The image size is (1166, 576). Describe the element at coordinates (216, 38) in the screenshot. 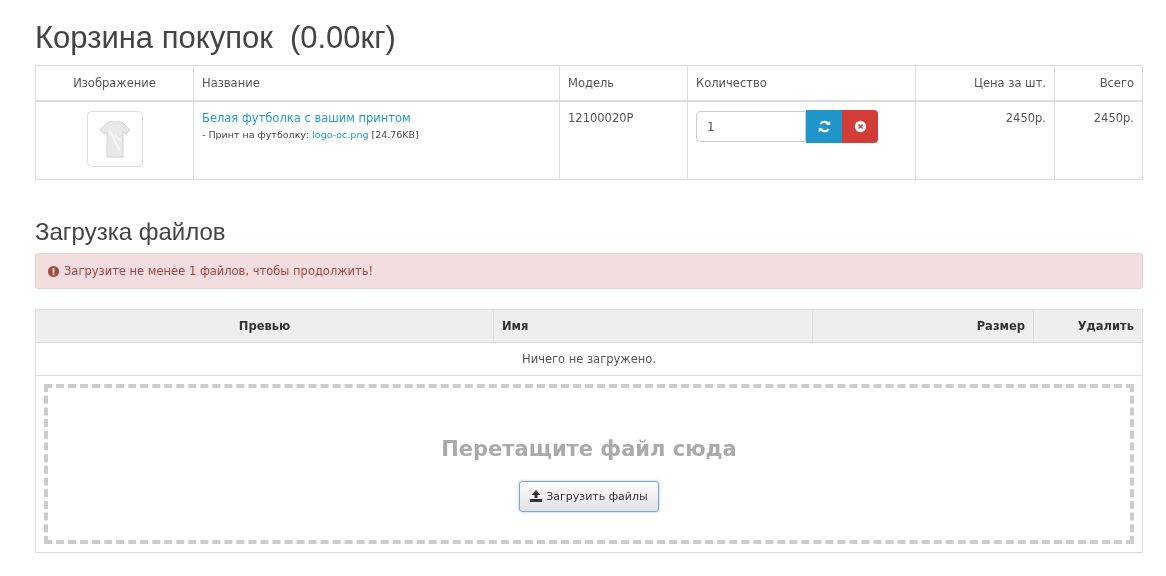

I see `page-title: Корзина покупок (0.00кг)` at that location.